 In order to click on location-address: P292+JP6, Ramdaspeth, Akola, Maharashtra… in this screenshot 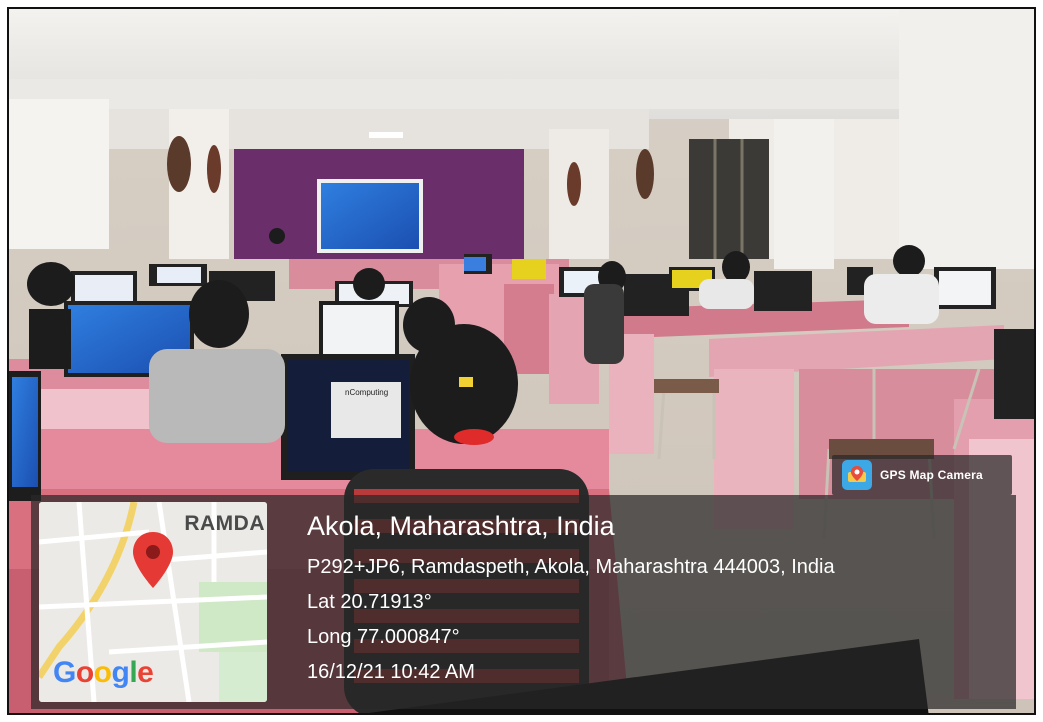, I will do `click(571, 567)`.